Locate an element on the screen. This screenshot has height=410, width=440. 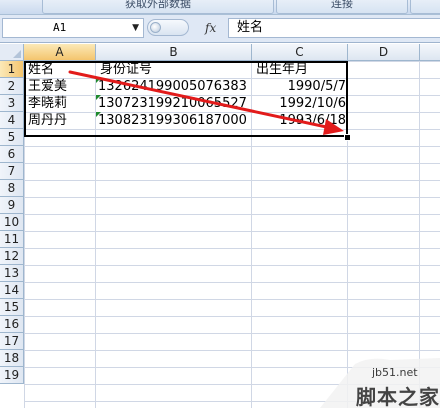
cell-a3: 李晓莉 is located at coordinates (61, 103).